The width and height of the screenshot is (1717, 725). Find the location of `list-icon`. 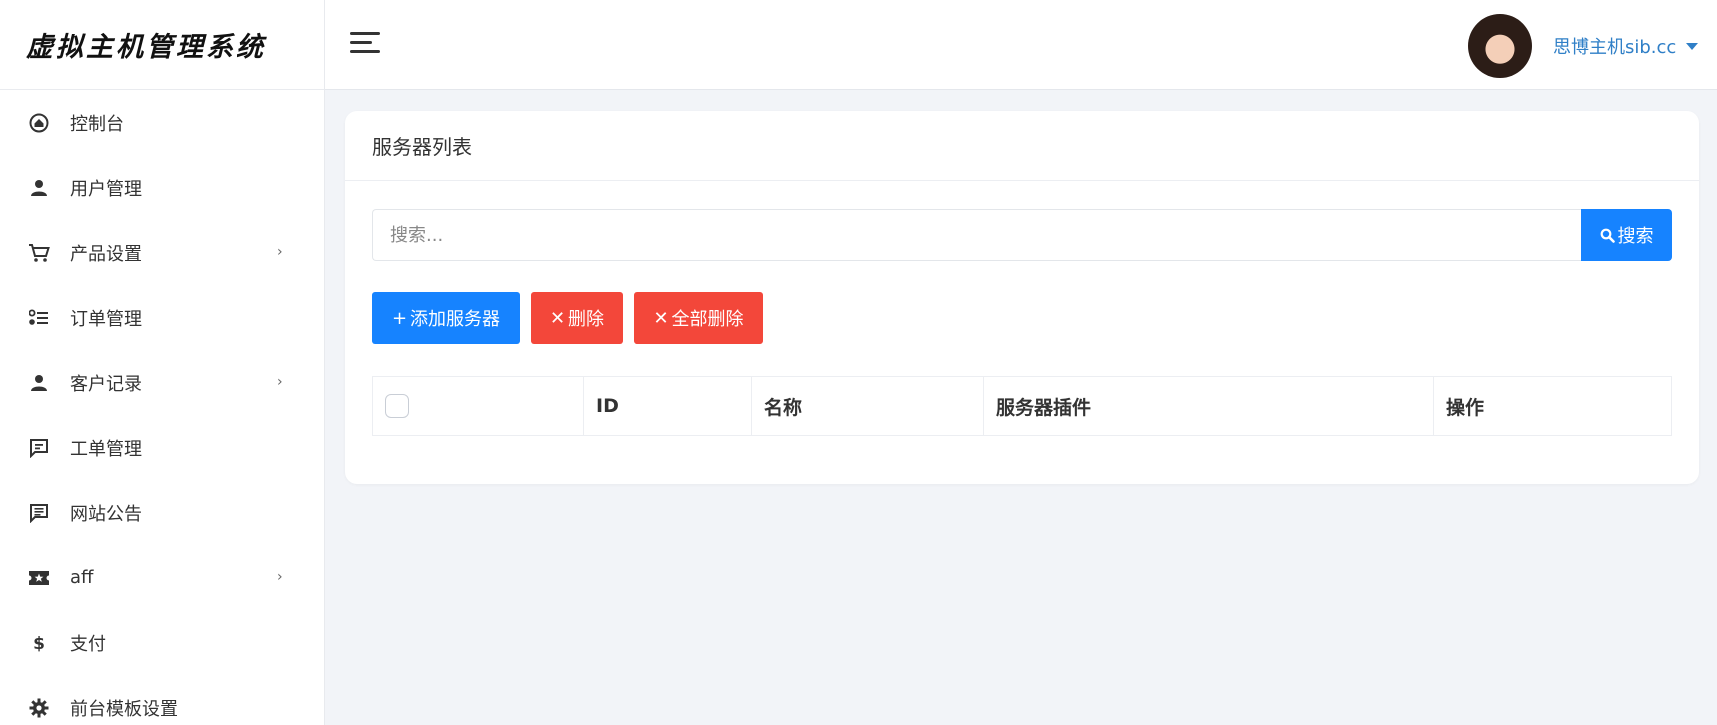

list-icon is located at coordinates (39, 318).